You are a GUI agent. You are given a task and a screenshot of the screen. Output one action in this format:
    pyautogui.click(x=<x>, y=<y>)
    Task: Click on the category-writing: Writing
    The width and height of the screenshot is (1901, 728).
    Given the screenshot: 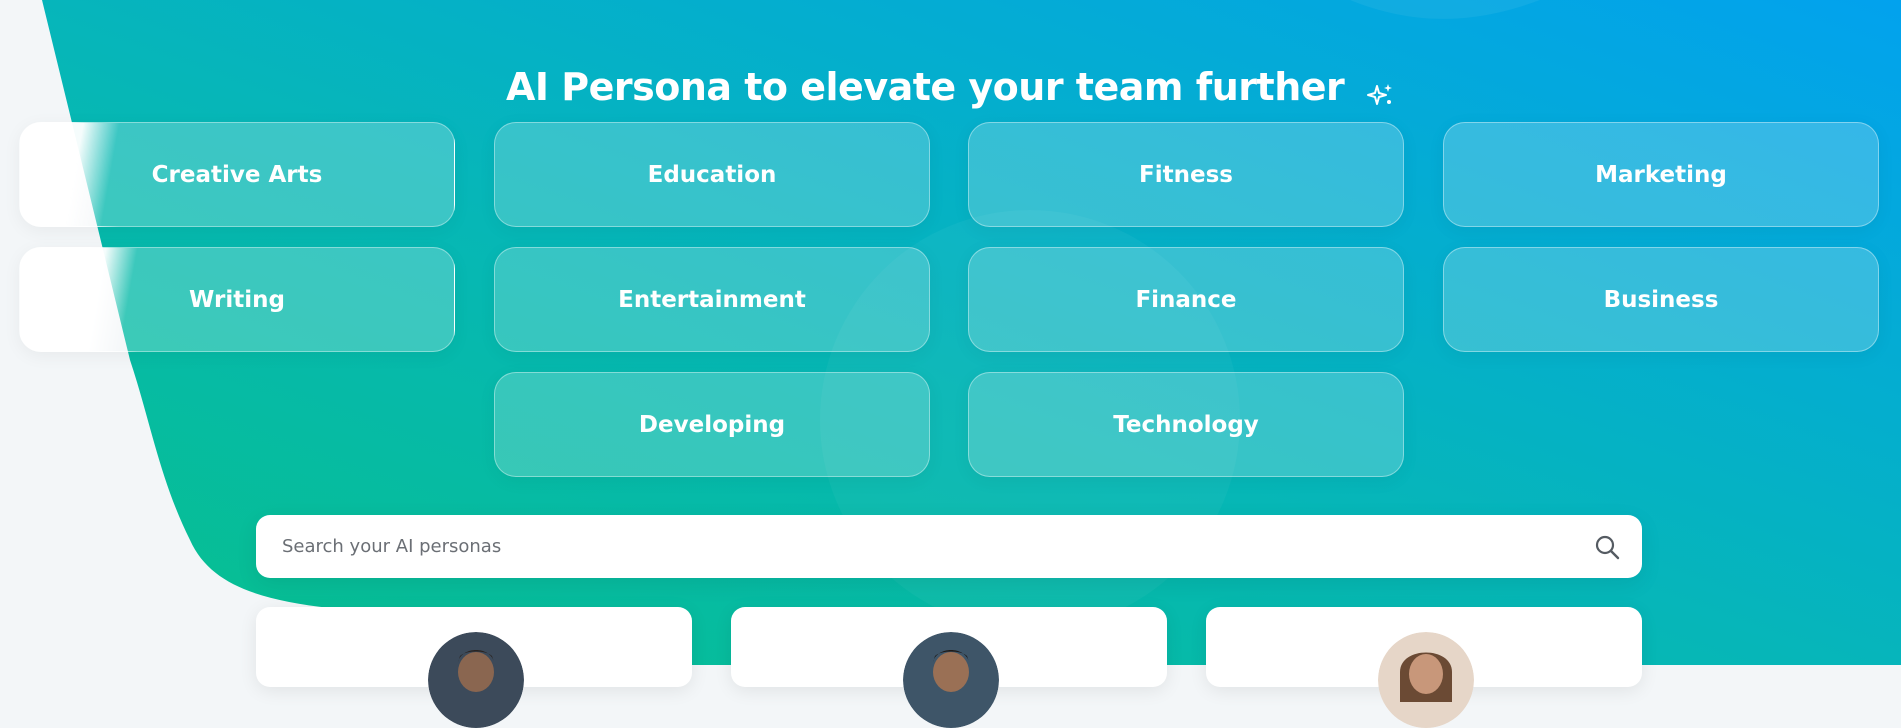 What is the action you would take?
    pyautogui.click(x=237, y=299)
    